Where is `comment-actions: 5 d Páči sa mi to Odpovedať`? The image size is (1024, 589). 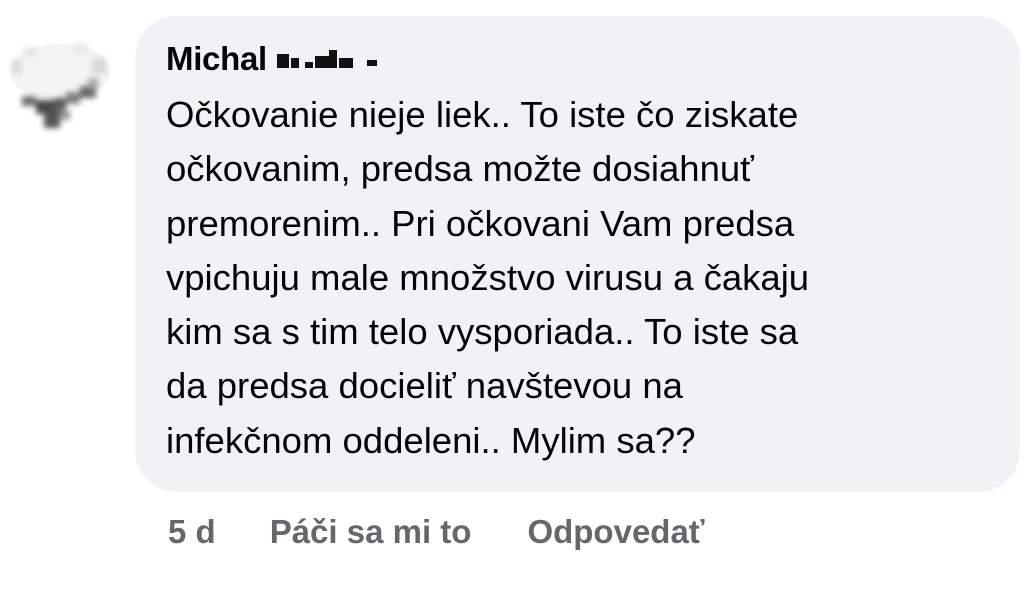 comment-actions: 5 d Páči sa mi to Odpovedať is located at coordinates (436, 532).